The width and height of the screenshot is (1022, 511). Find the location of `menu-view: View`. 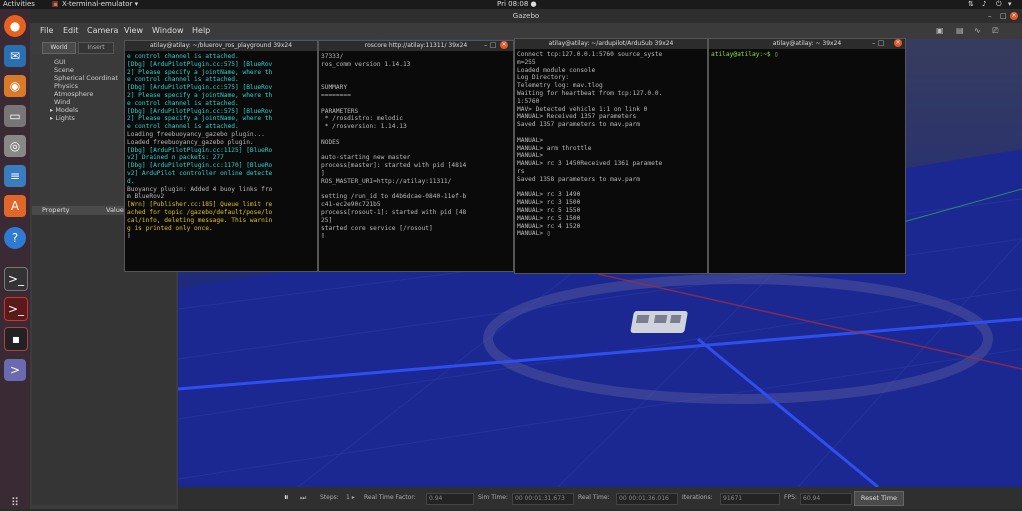

menu-view: View is located at coordinates (133, 31).